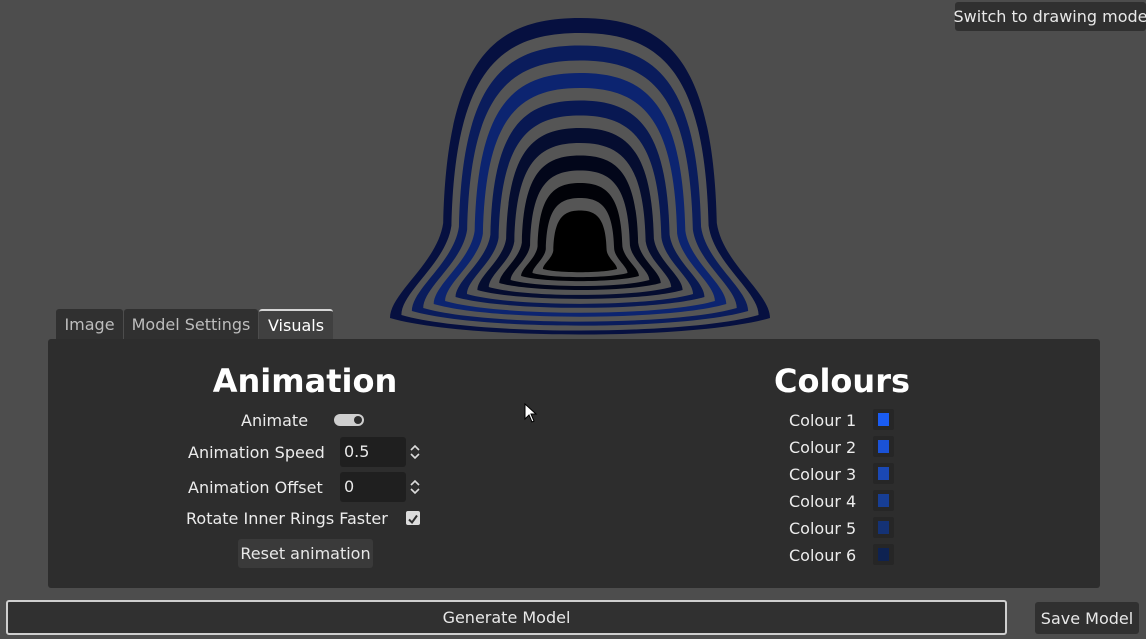  What do you see at coordinates (531, 413) in the screenshot?
I see `mouse-cursor-icon` at bounding box center [531, 413].